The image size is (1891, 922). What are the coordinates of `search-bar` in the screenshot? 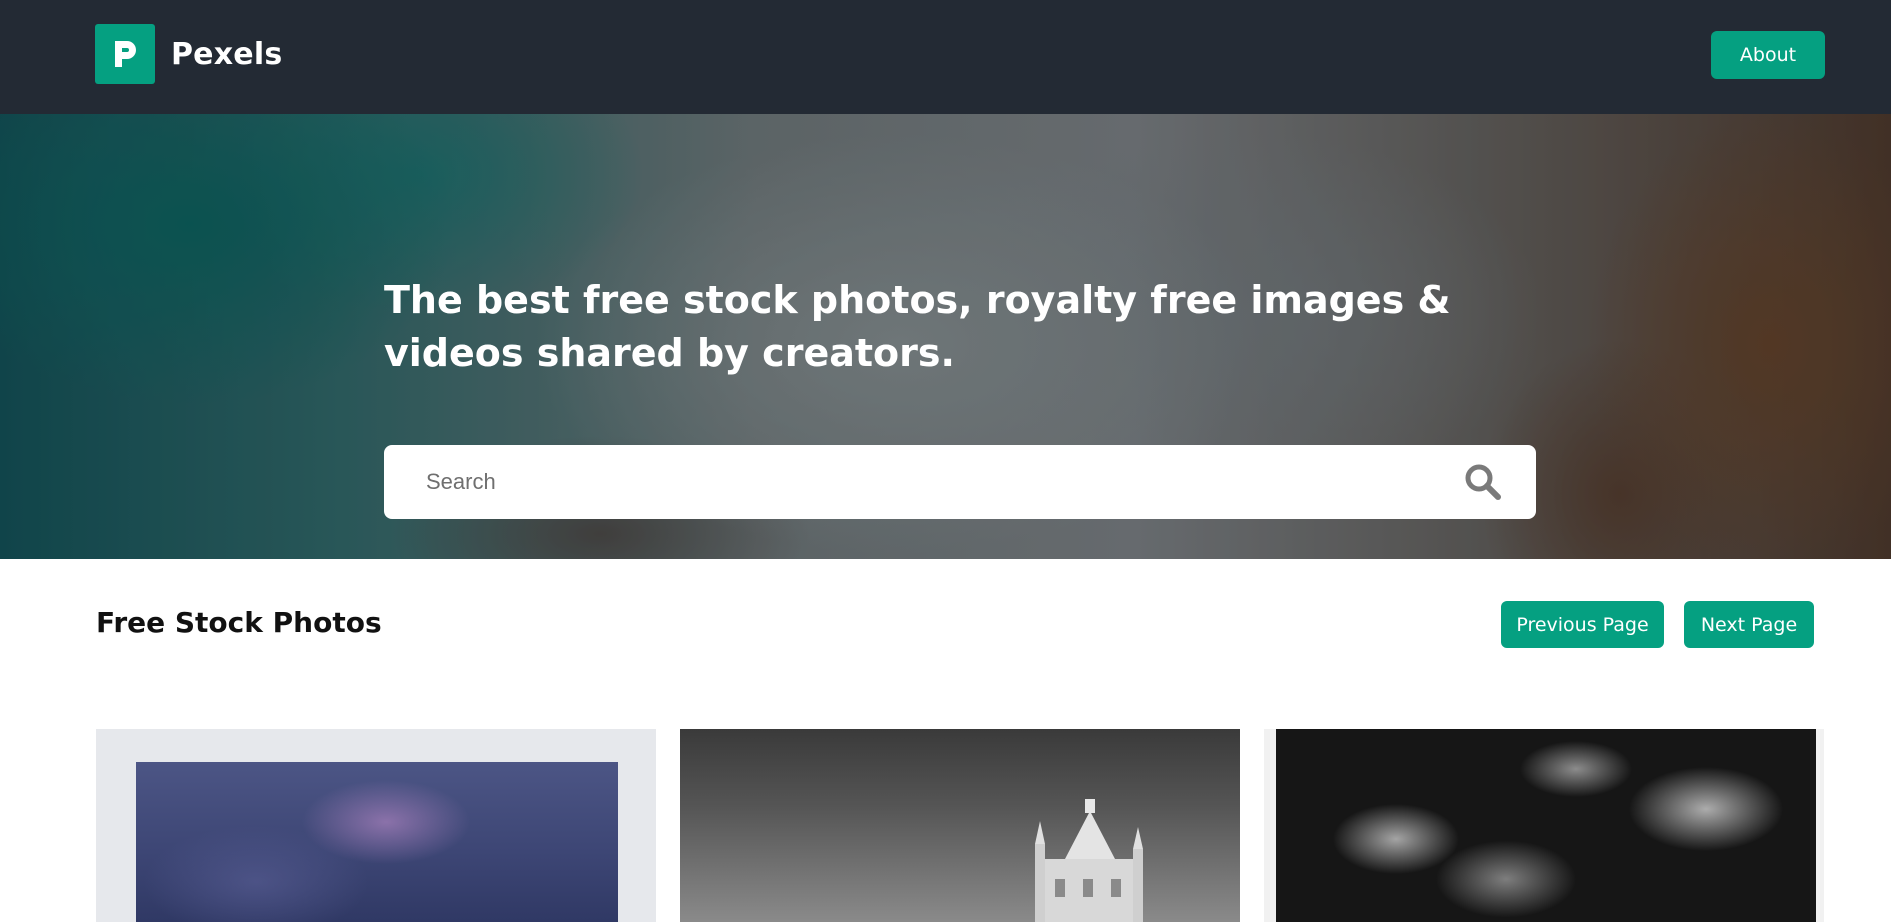 It's located at (960, 482).